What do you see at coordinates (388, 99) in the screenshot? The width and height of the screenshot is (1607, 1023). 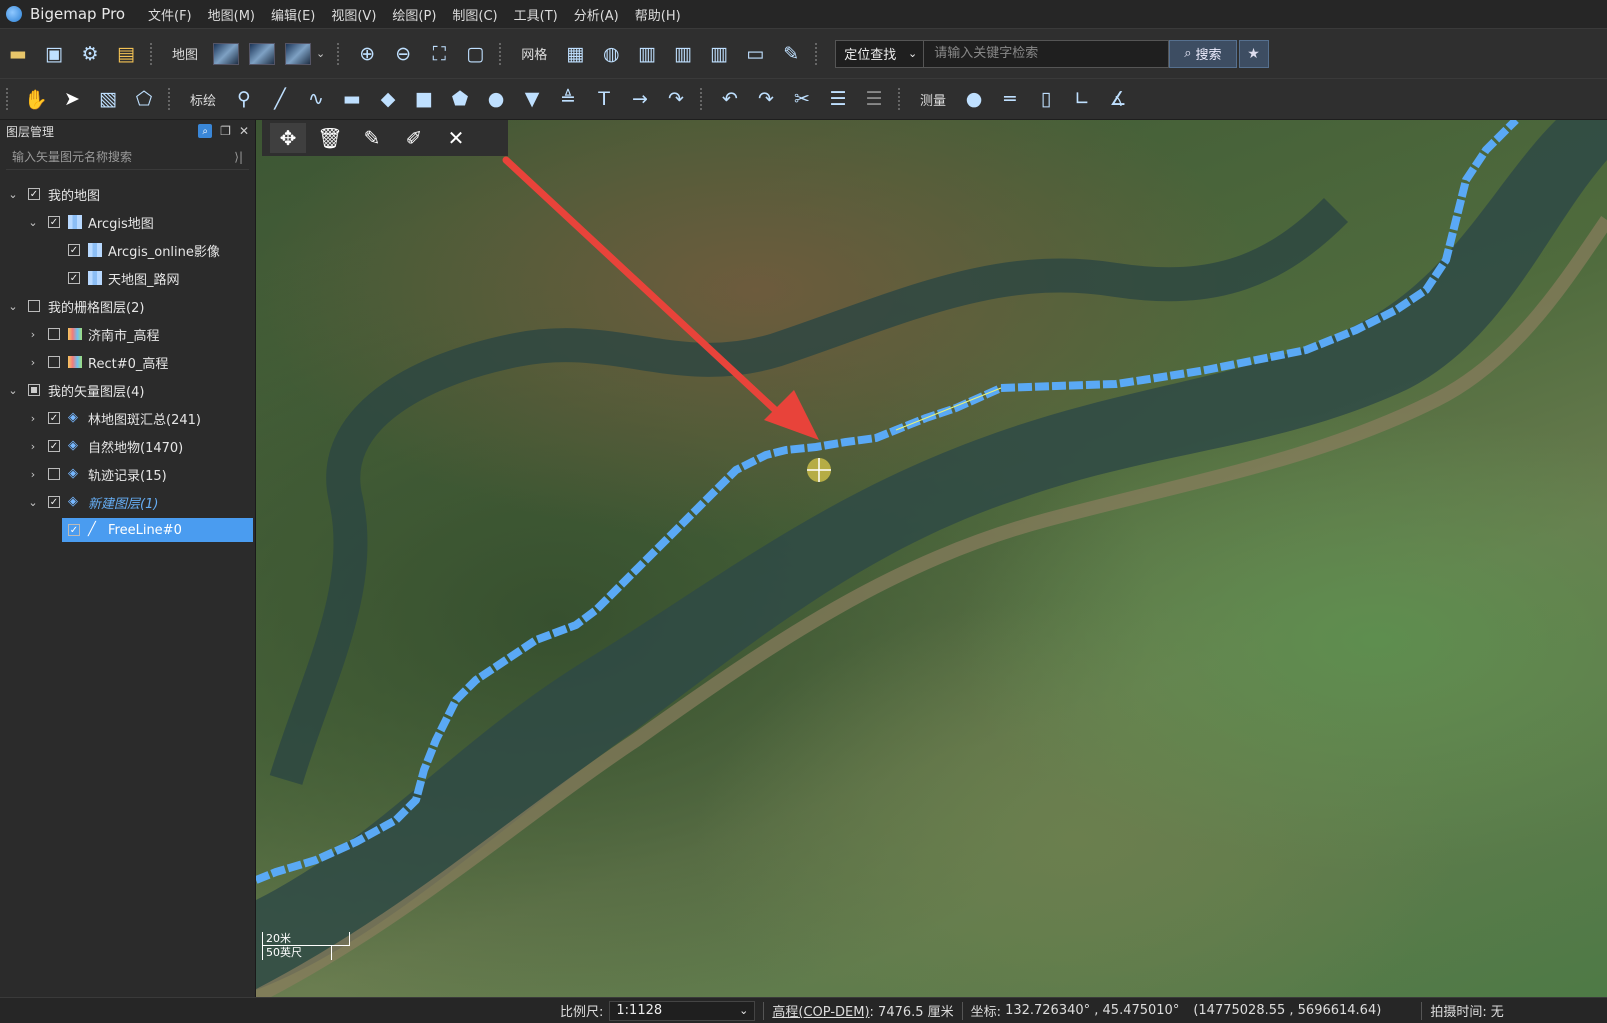 I see `eraser-icon: ◆` at bounding box center [388, 99].